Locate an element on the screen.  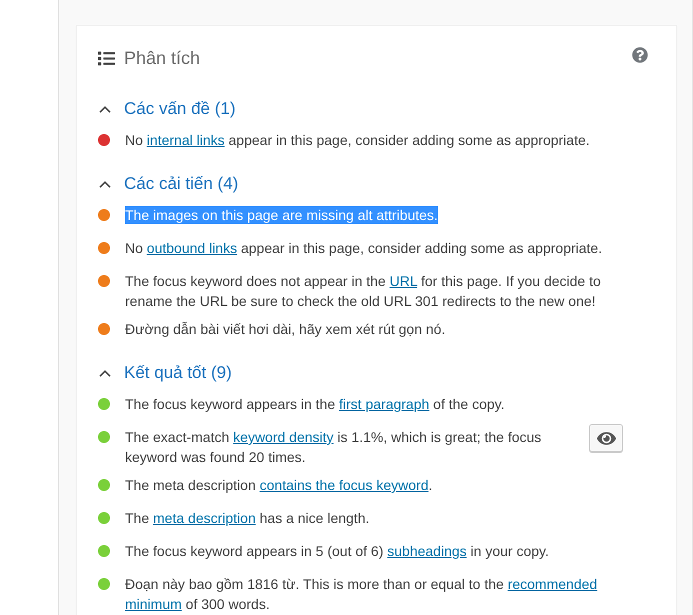
text-link: recommended is located at coordinates (553, 584).